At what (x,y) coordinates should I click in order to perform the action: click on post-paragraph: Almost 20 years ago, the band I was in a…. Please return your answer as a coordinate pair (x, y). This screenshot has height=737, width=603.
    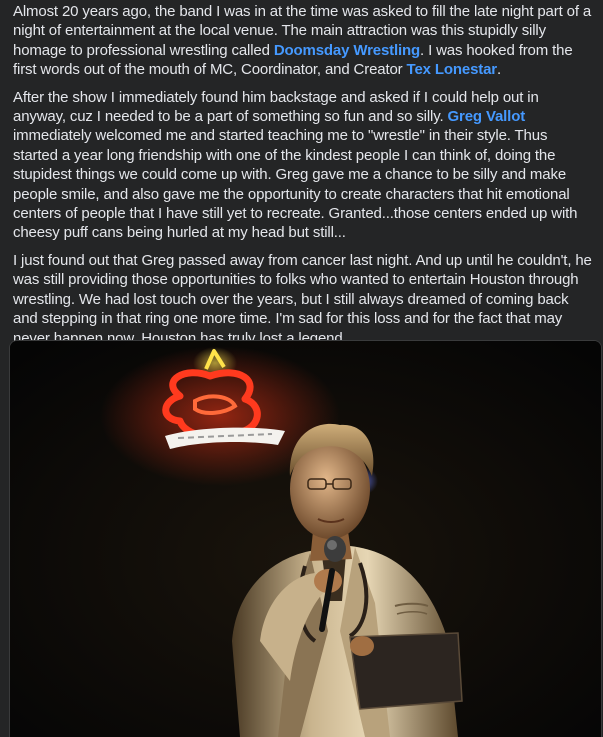
    Looking at the image, I should click on (303, 41).